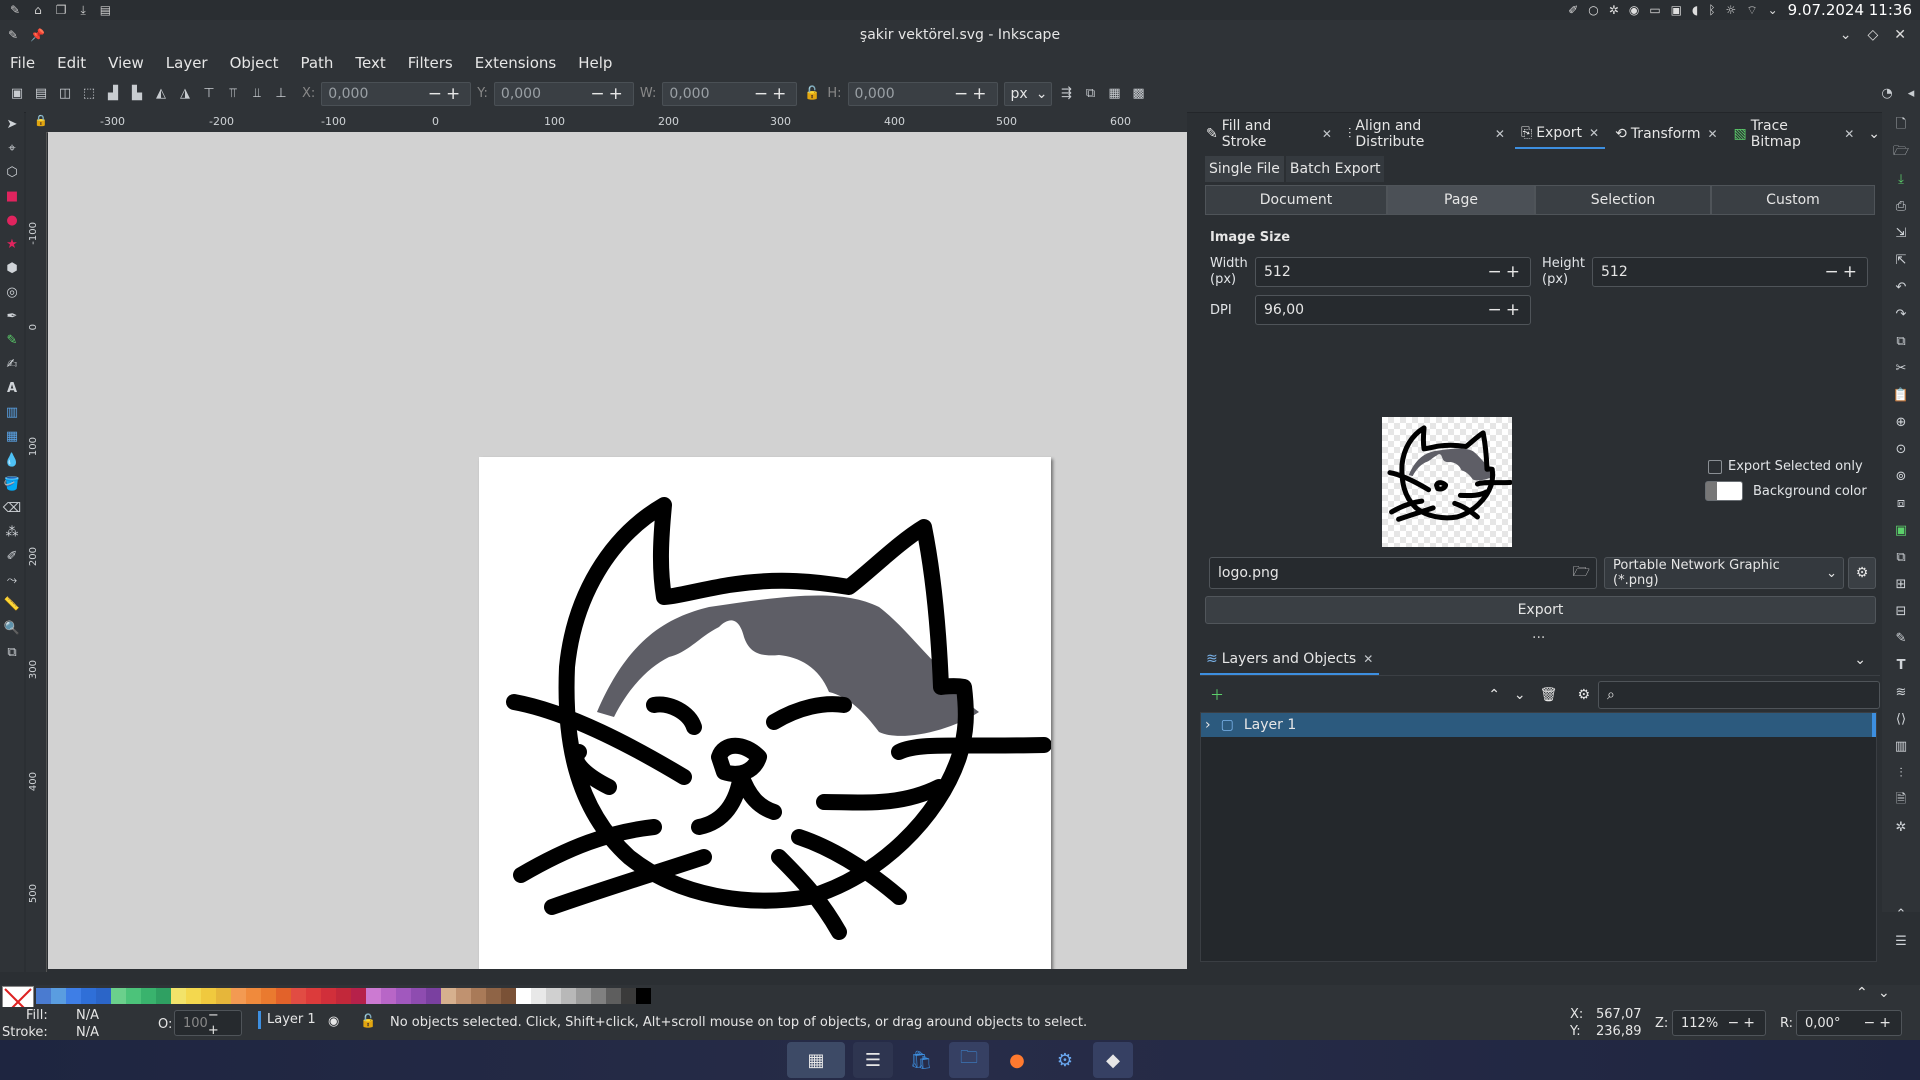 This screenshot has width=1920, height=1080. Describe the element at coordinates (22, 63) in the screenshot. I see `menu-file: File` at that location.